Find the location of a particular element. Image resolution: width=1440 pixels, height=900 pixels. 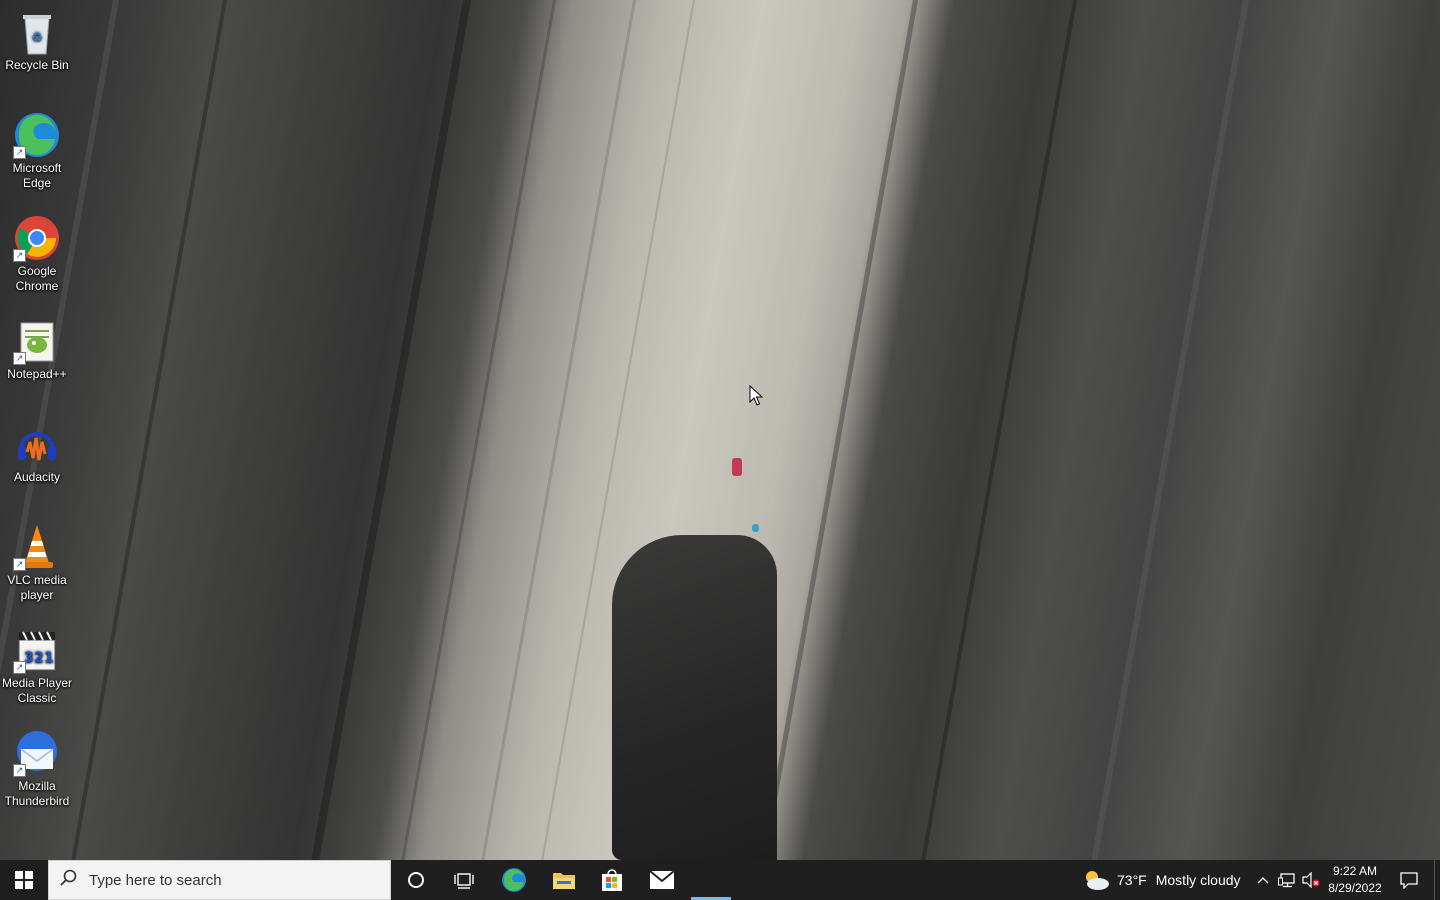

mail-button is located at coordinates (662, 880).